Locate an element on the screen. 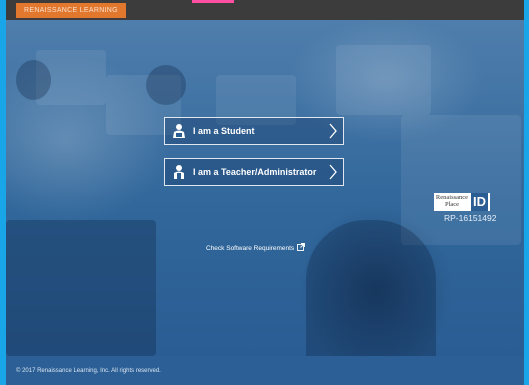 The image size is (529, 385). teacher-login-label: I am a Teacher/Administrator is located at coordinates (255, 172).